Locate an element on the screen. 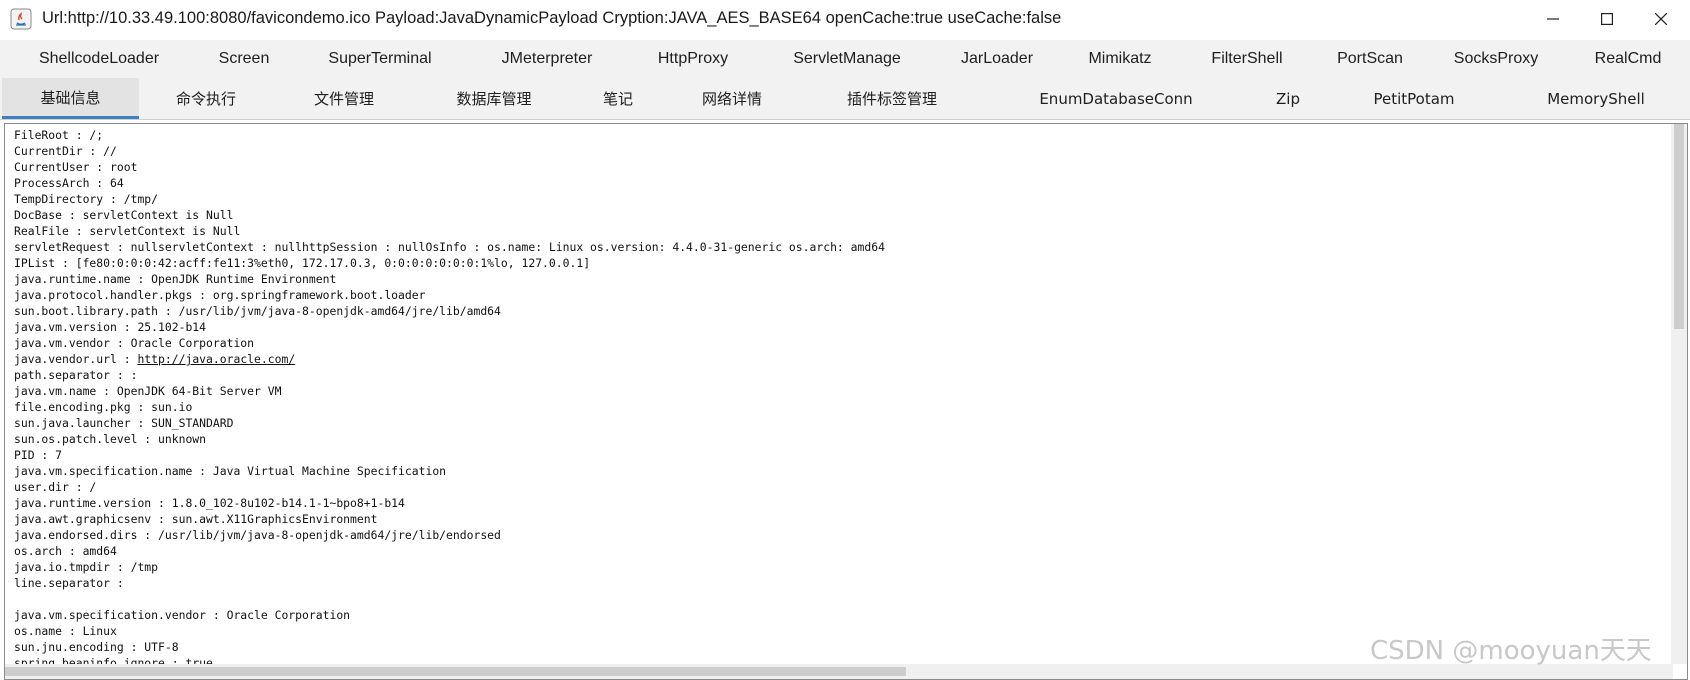 The height and width of the screenshot is (680, 1690). info-line: FileRoot : /; is located at coordinates (59, 135).